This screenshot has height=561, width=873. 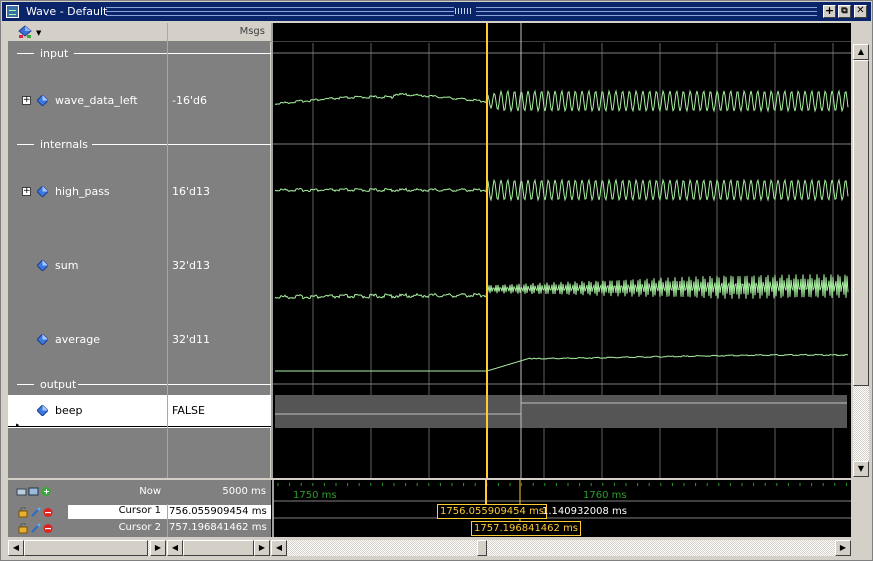 I want to click on value-beep: FALSE, so click(x=188, y=410).